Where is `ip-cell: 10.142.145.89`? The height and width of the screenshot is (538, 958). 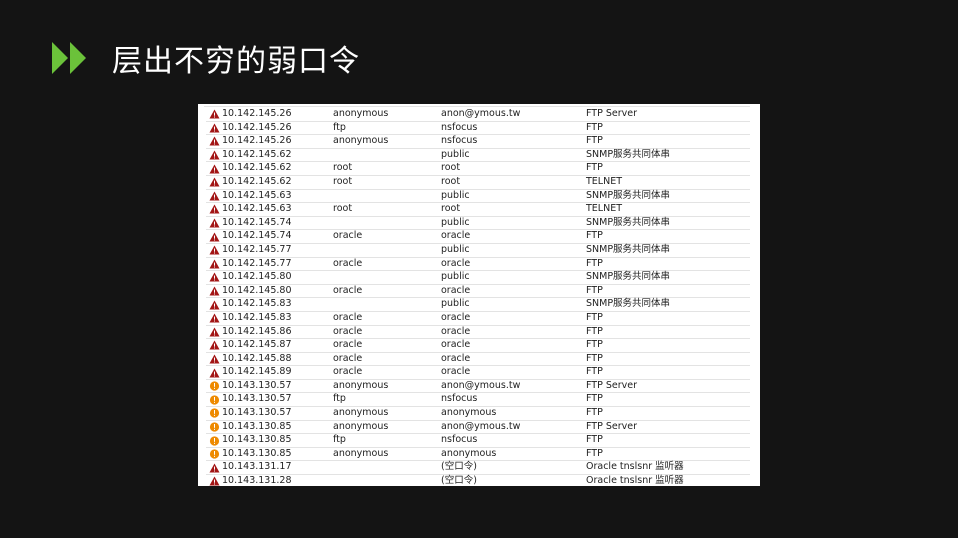
ip-cell: 10.142.145.89 is located at coordinates (277, 372).